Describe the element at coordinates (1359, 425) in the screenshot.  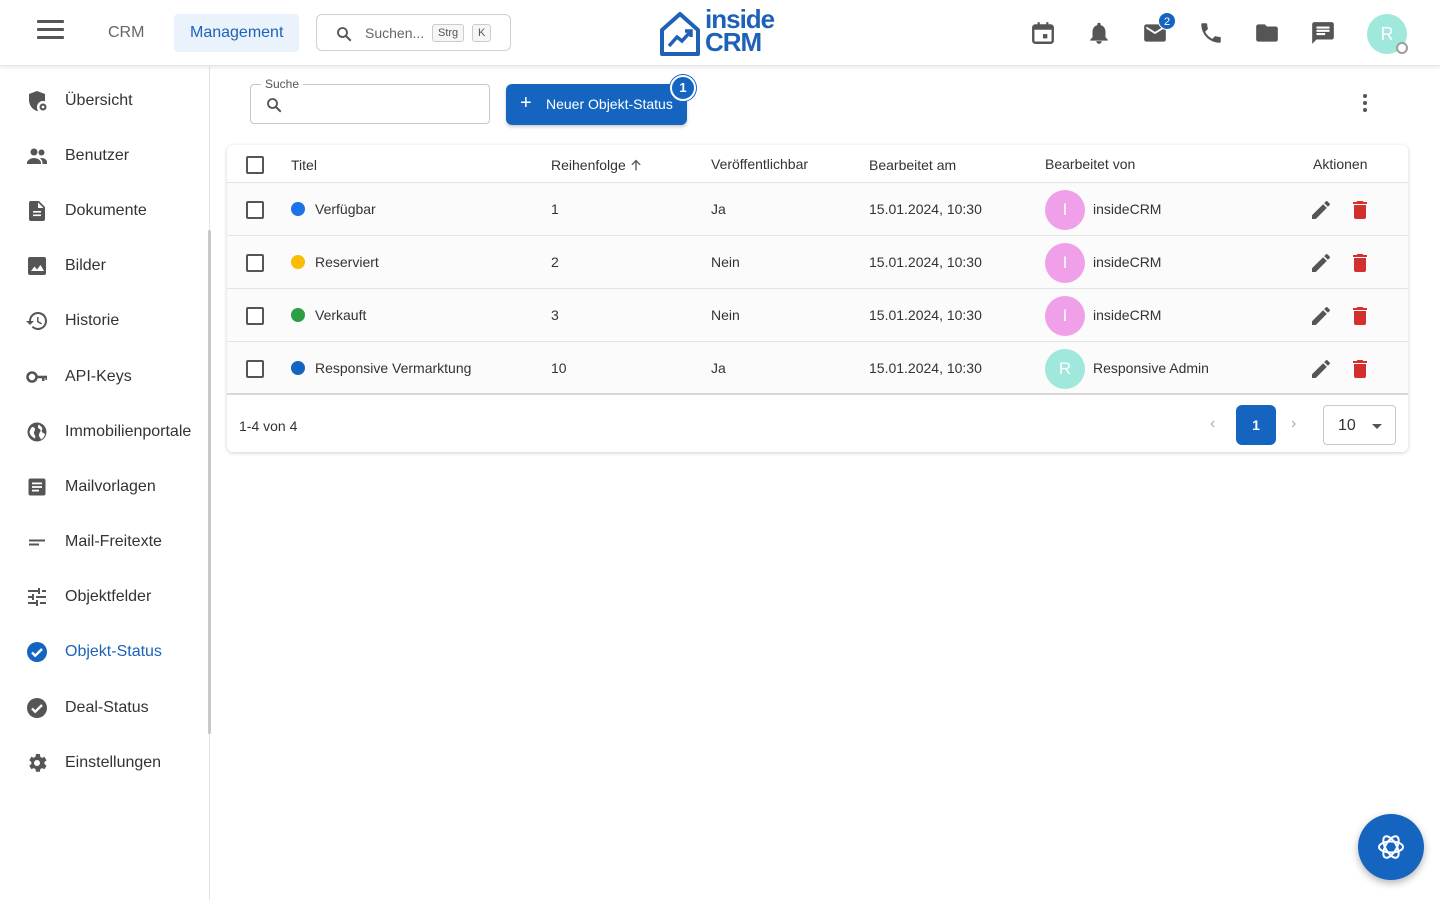
I see `rows-per-page-select: 10` at that location.